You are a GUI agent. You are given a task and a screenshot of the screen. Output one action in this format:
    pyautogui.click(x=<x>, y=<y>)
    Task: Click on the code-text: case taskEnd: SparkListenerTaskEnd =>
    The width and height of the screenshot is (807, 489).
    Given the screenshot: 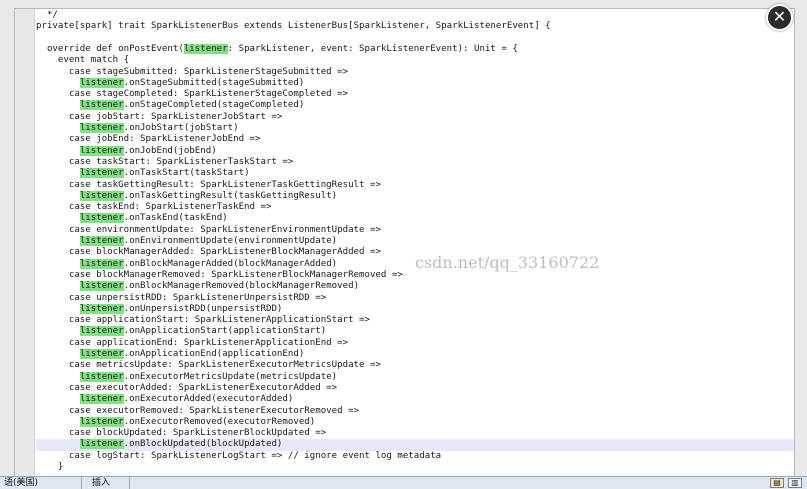 What is the action you would take?
    pyautogui.click(x=154, y=207)
    